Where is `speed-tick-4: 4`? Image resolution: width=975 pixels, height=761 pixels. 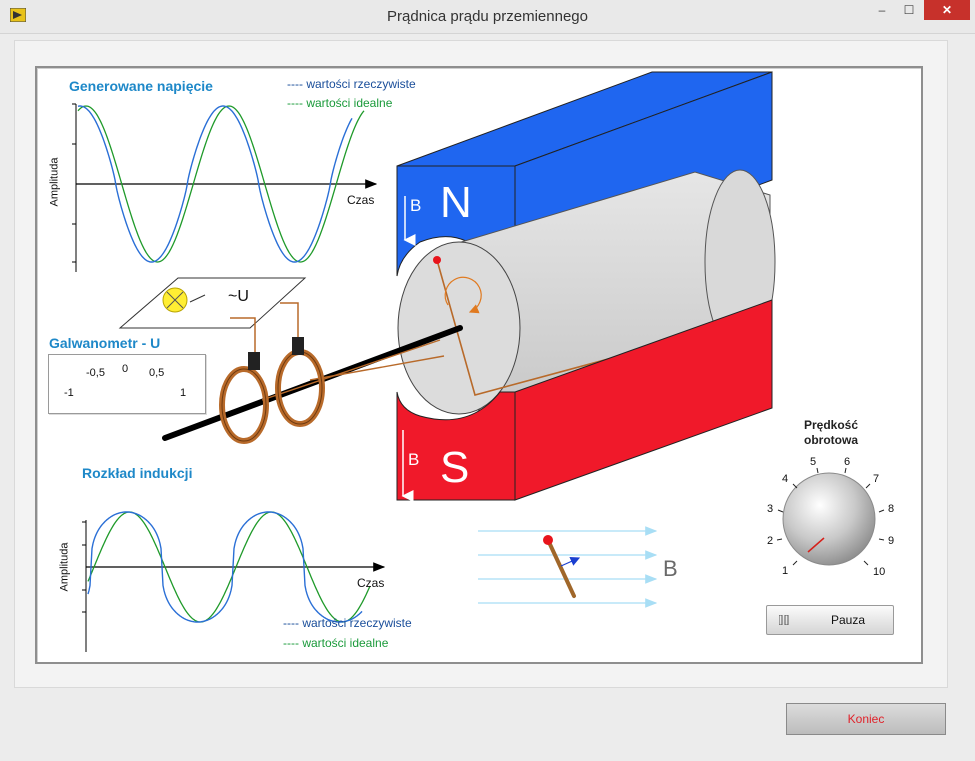 speed-tick-4: 4 is located at coordinates (785, 479).